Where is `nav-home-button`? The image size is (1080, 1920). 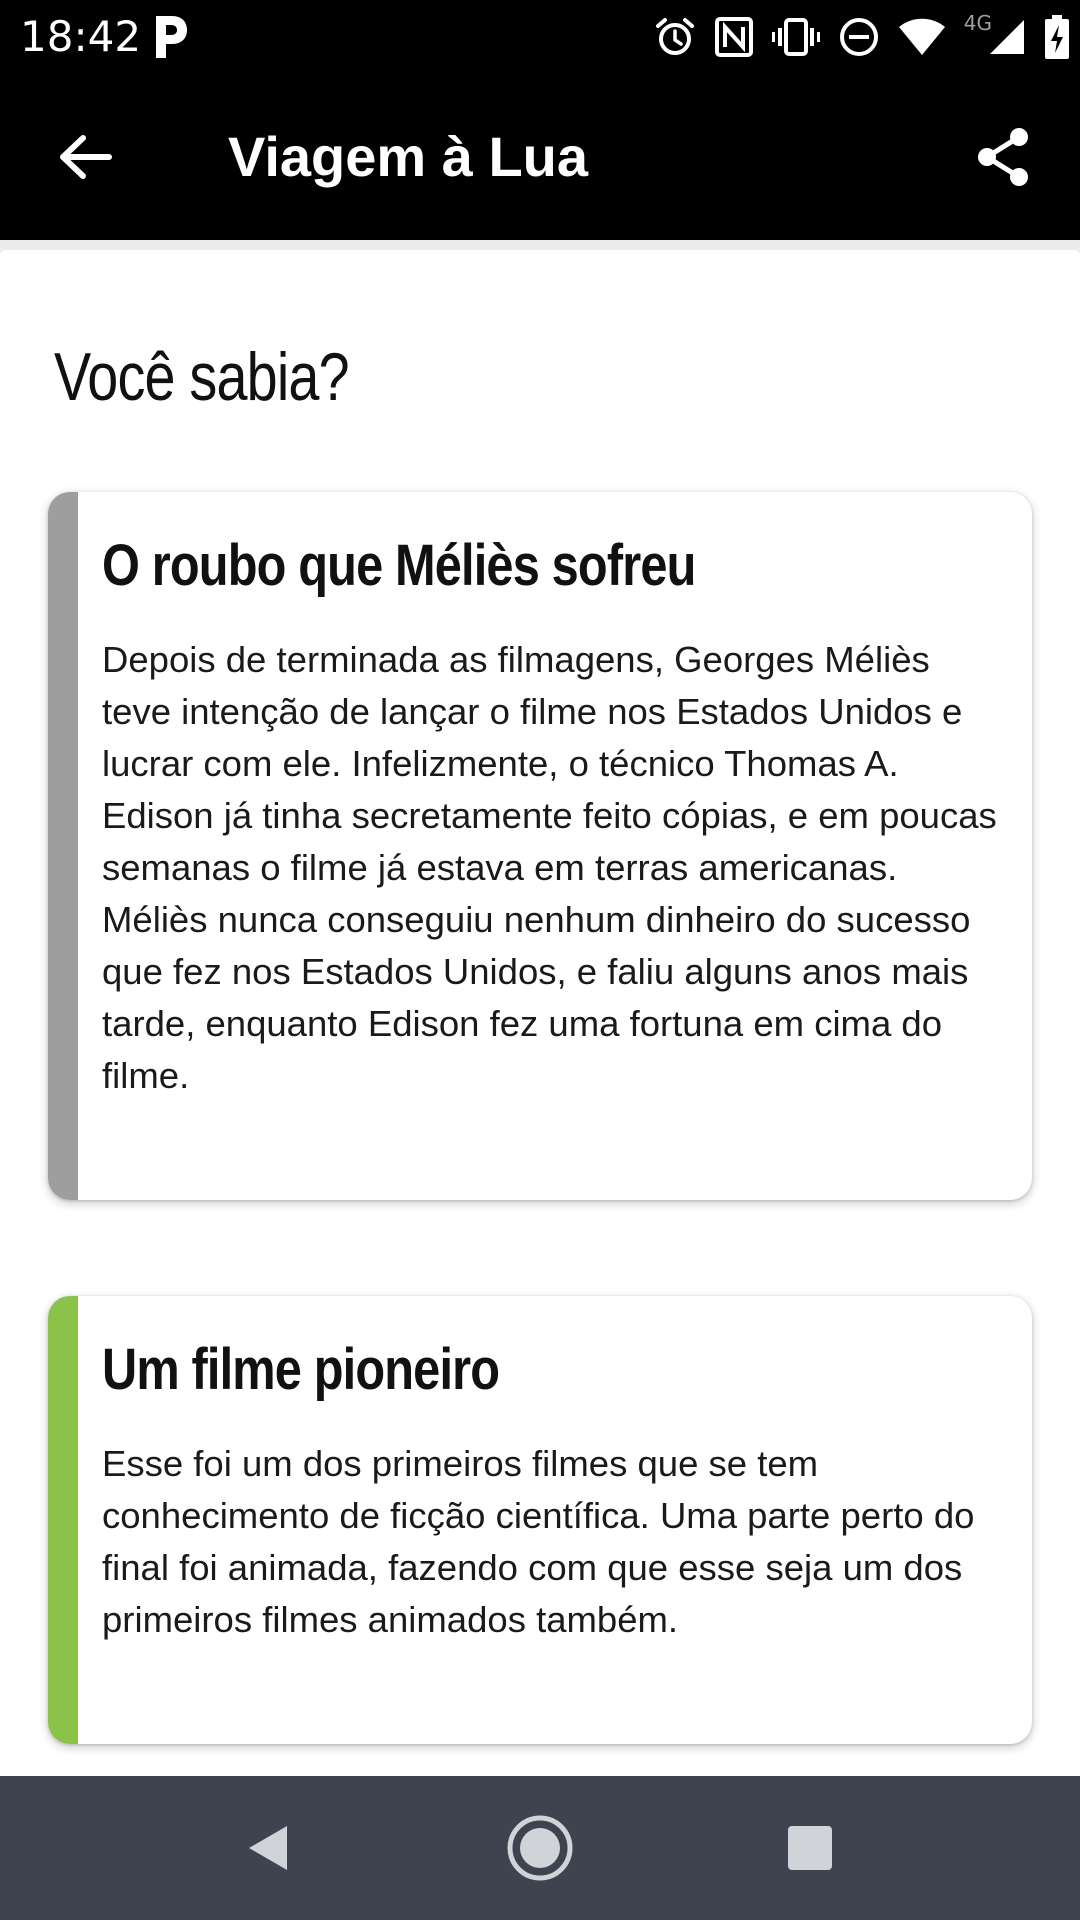
nav-home-button is located at coordinates (540, 1848).